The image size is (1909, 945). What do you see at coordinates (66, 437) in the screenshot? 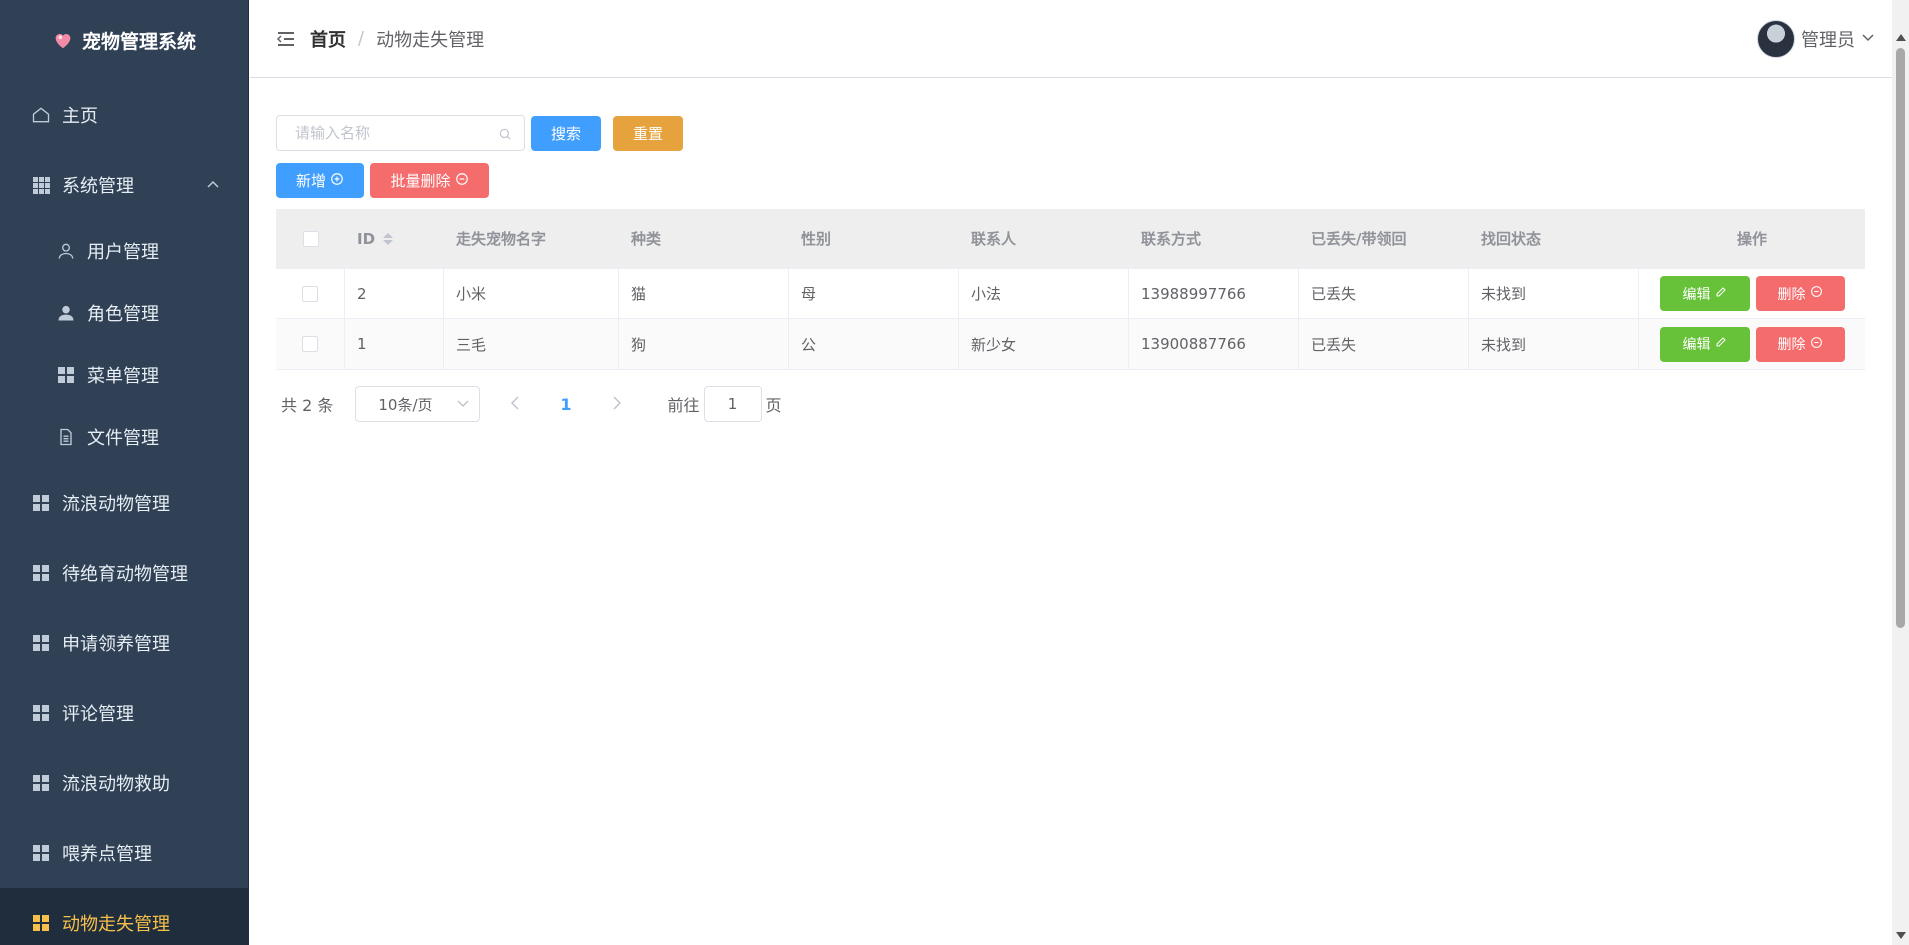
I see `document-icon` at bounding box center [66, 437].